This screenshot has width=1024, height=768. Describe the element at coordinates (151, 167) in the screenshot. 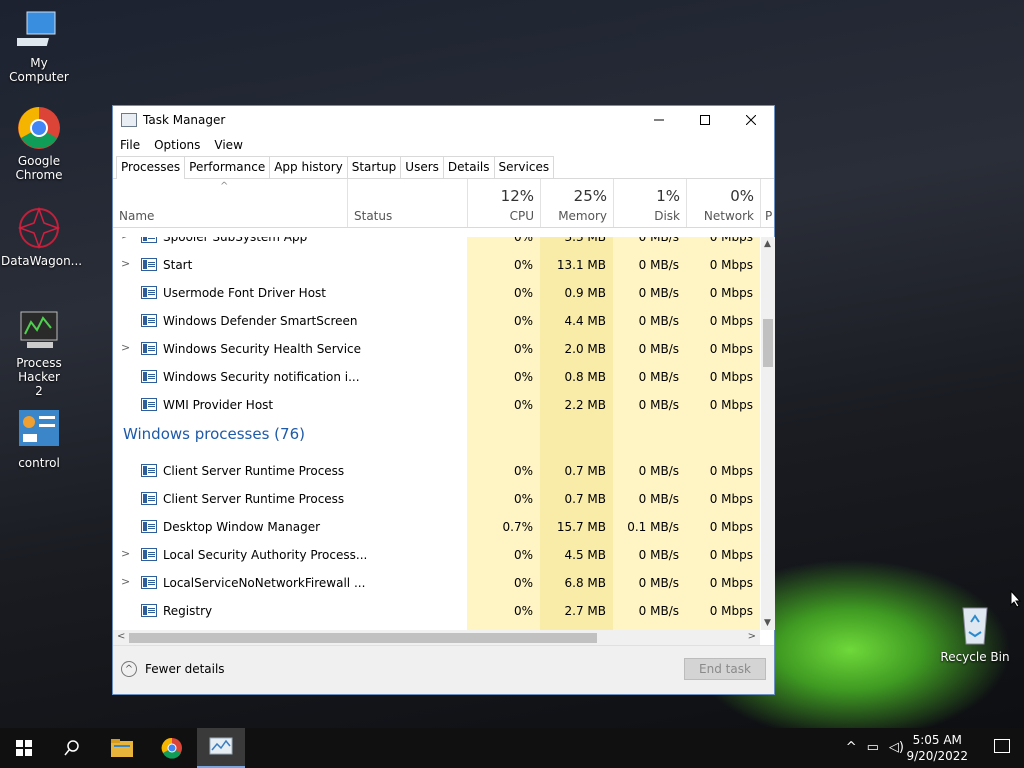

I see `tab-processes: Processes` at that location.